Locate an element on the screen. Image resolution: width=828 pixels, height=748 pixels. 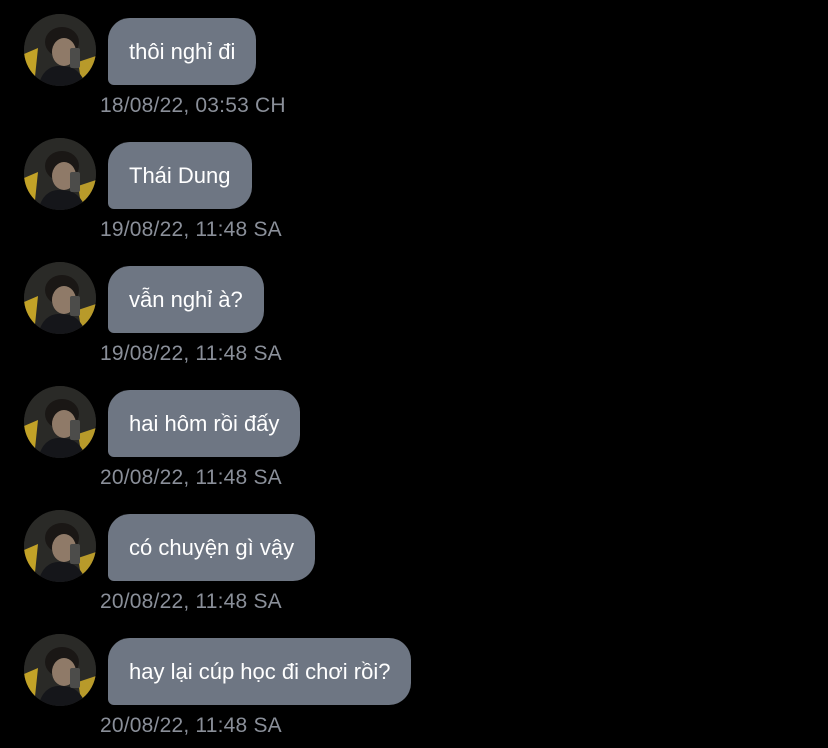
message-timestamp: 18/08/22, 03:53 CH is located at coordinates (193, 105).